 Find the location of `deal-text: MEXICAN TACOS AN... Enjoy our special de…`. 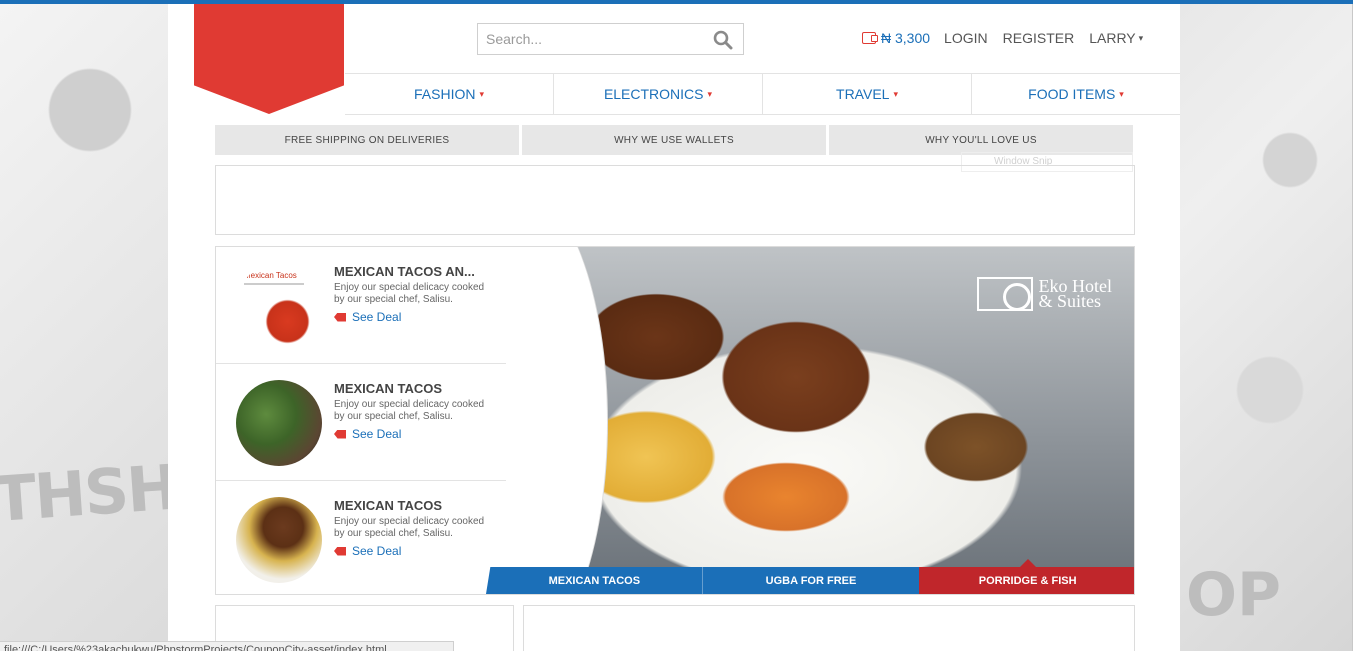

deal-text: MEXICAN TACOS AN... Enjoy our special de… is located at coordinates (414, 294).